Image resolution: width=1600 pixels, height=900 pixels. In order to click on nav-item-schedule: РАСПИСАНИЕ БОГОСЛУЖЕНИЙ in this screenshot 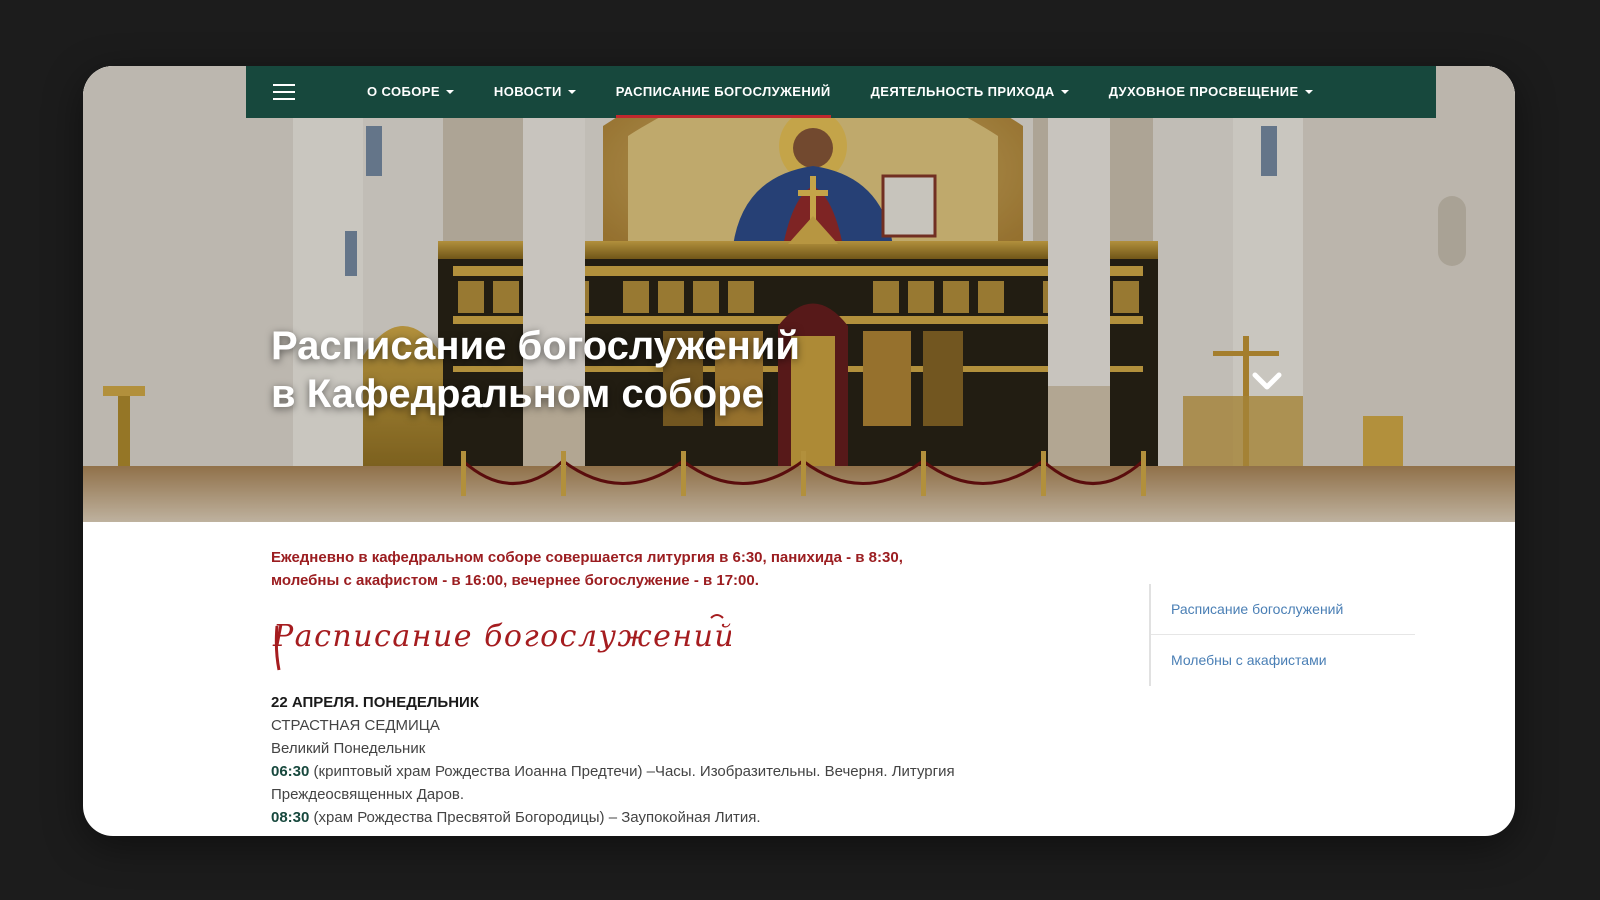, I will do `click(723, 92)`.